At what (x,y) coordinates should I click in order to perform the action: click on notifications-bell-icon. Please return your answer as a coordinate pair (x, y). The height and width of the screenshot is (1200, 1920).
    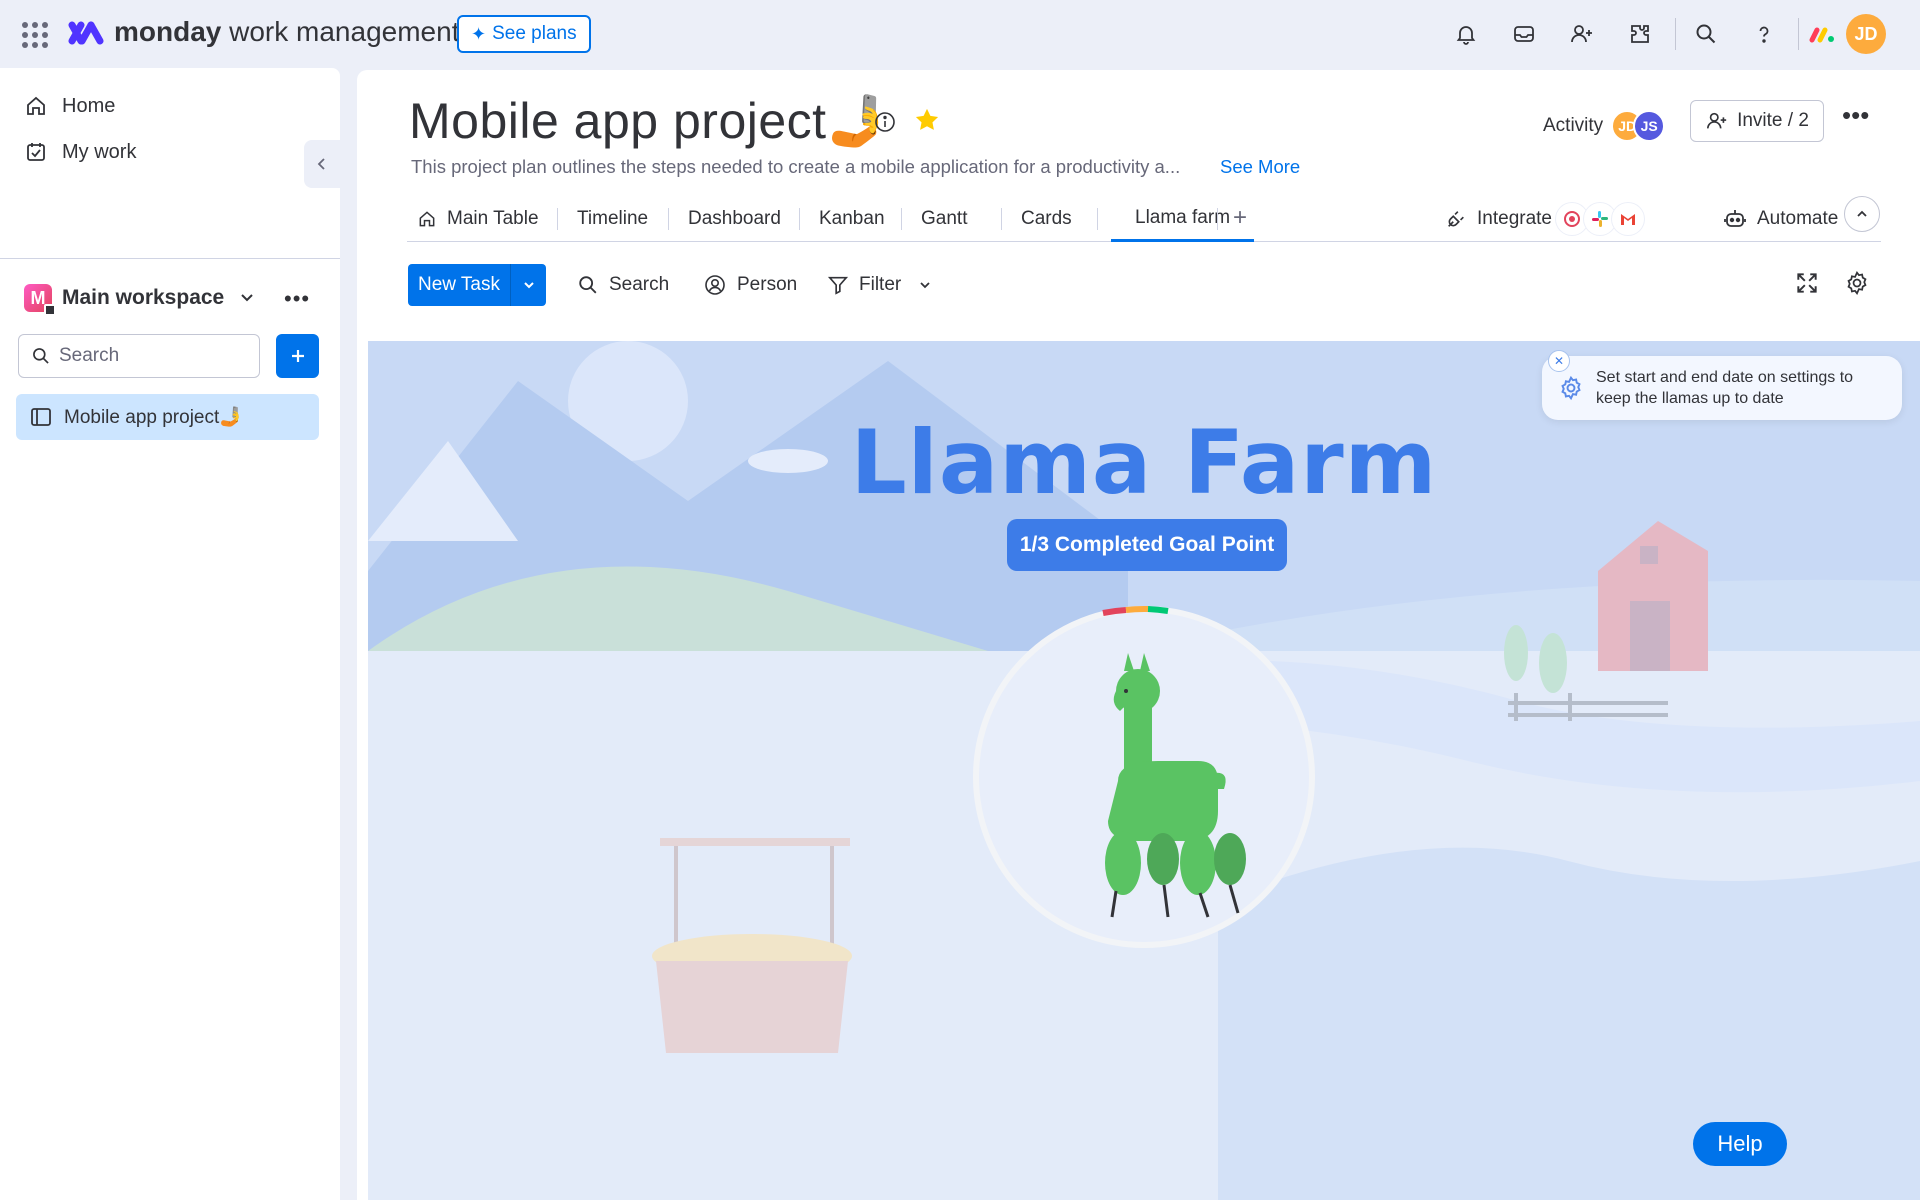
    Looking at the image, I should click on (1466, 34).